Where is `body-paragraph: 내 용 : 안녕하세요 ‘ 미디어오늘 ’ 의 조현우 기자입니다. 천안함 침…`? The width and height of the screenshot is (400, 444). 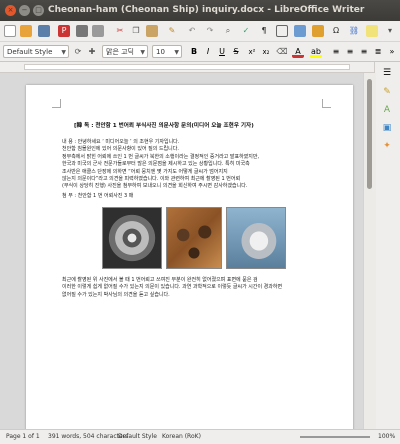 body-paragraph: 내 용 : 안녕하세요 ‘ 미디어오늘 ’ 의 조현우 기자입니다. 천안함 침… is located at coordinates (207, 165).